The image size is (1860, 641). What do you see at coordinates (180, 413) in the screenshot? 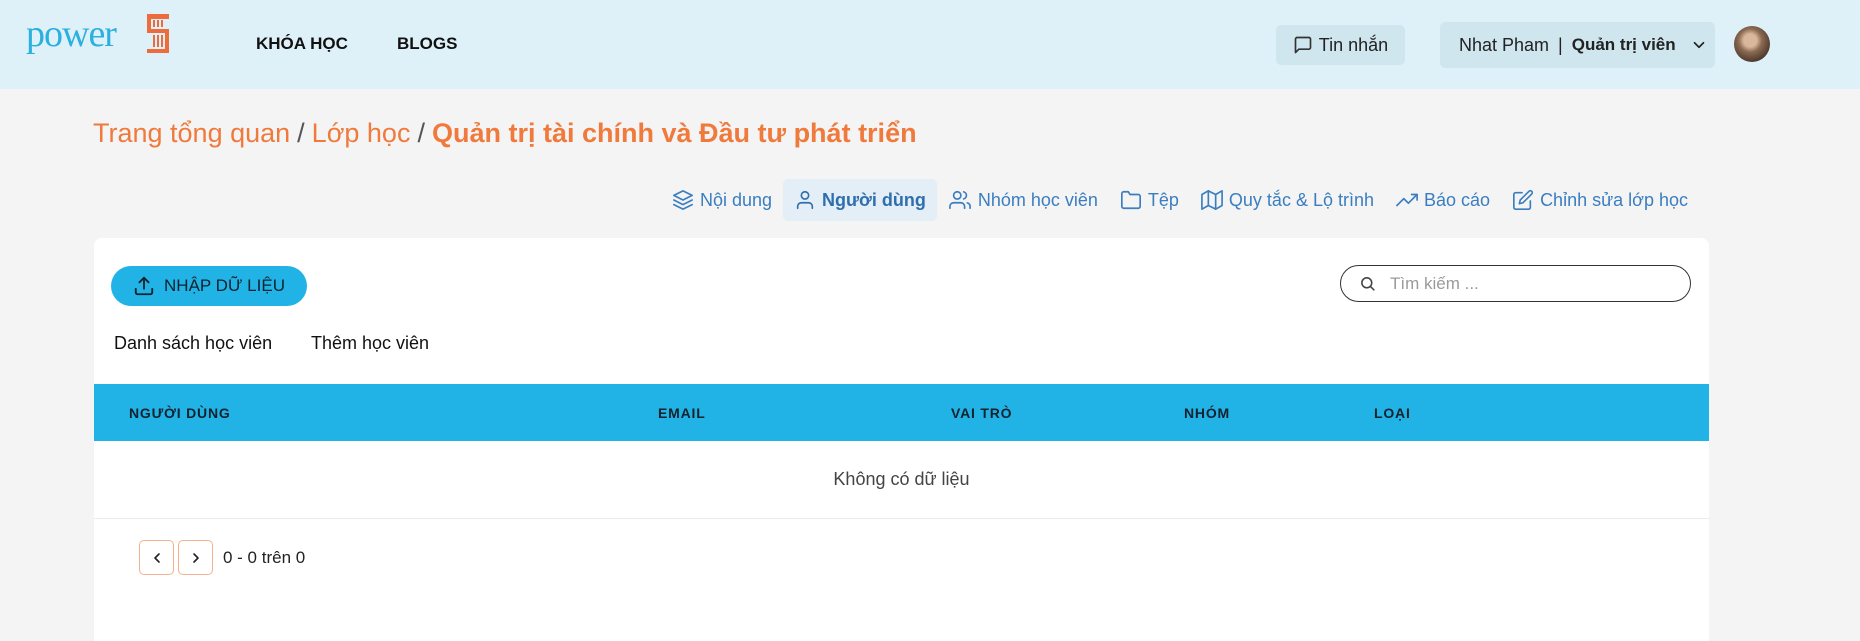
I see `column-header-user: NGƯỜI DÙNG` at bounding box center [180, 413].